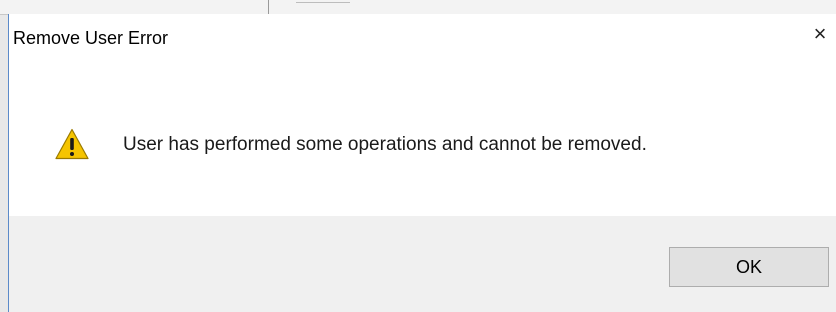 Image resolution: width=836 pixels, height=312 pixels. What do you see at coordinates (323, 7) in the screenshot?
I see `background-cell` at bounding box center [323, 7].